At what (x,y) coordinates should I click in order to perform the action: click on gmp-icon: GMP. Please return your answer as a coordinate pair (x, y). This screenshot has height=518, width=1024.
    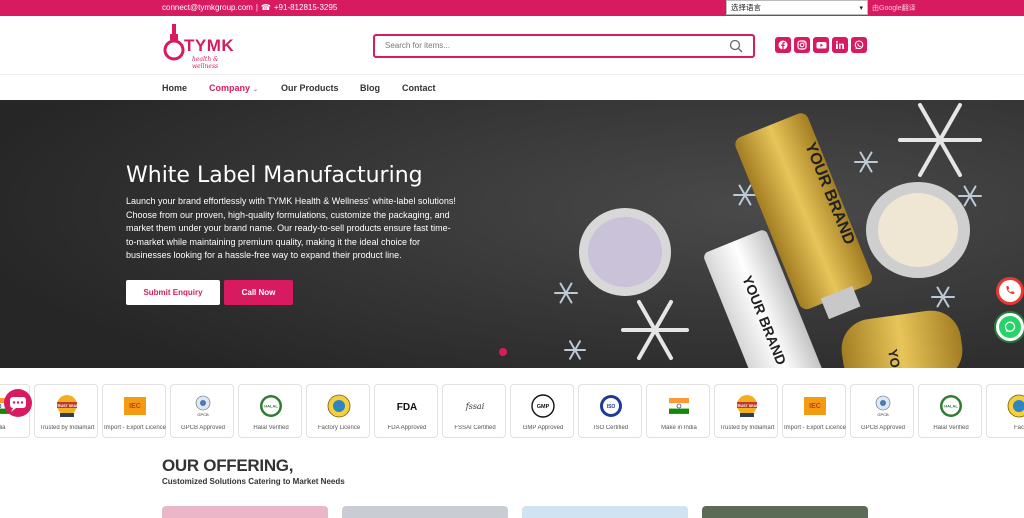
    Looking at the image, I should click on (543, 406).